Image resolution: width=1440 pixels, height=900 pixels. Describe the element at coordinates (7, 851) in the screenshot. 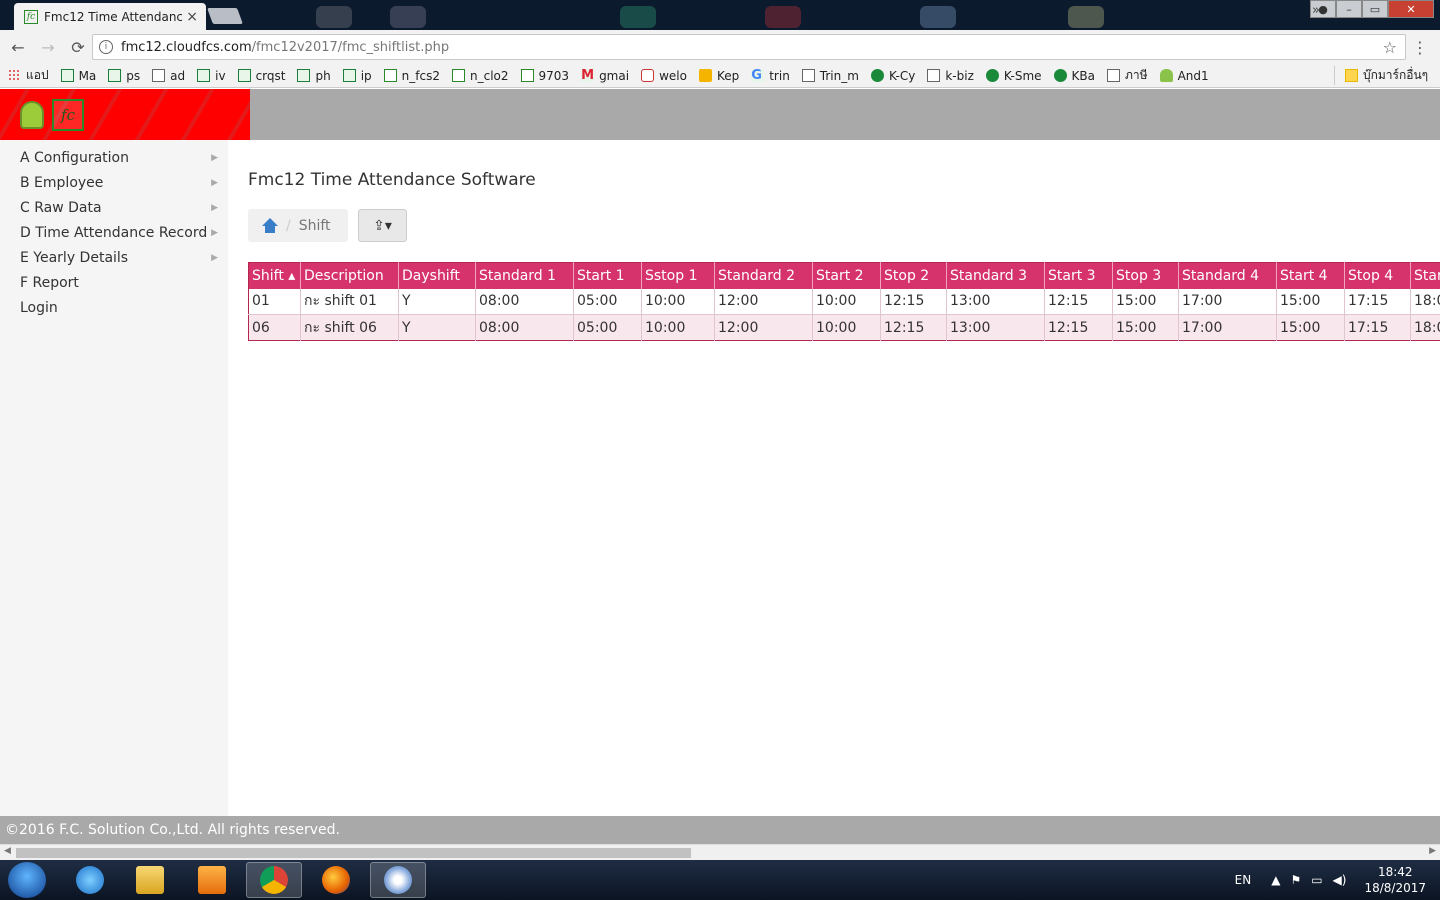

I see `scroll-left-icon: ◀` at that location.